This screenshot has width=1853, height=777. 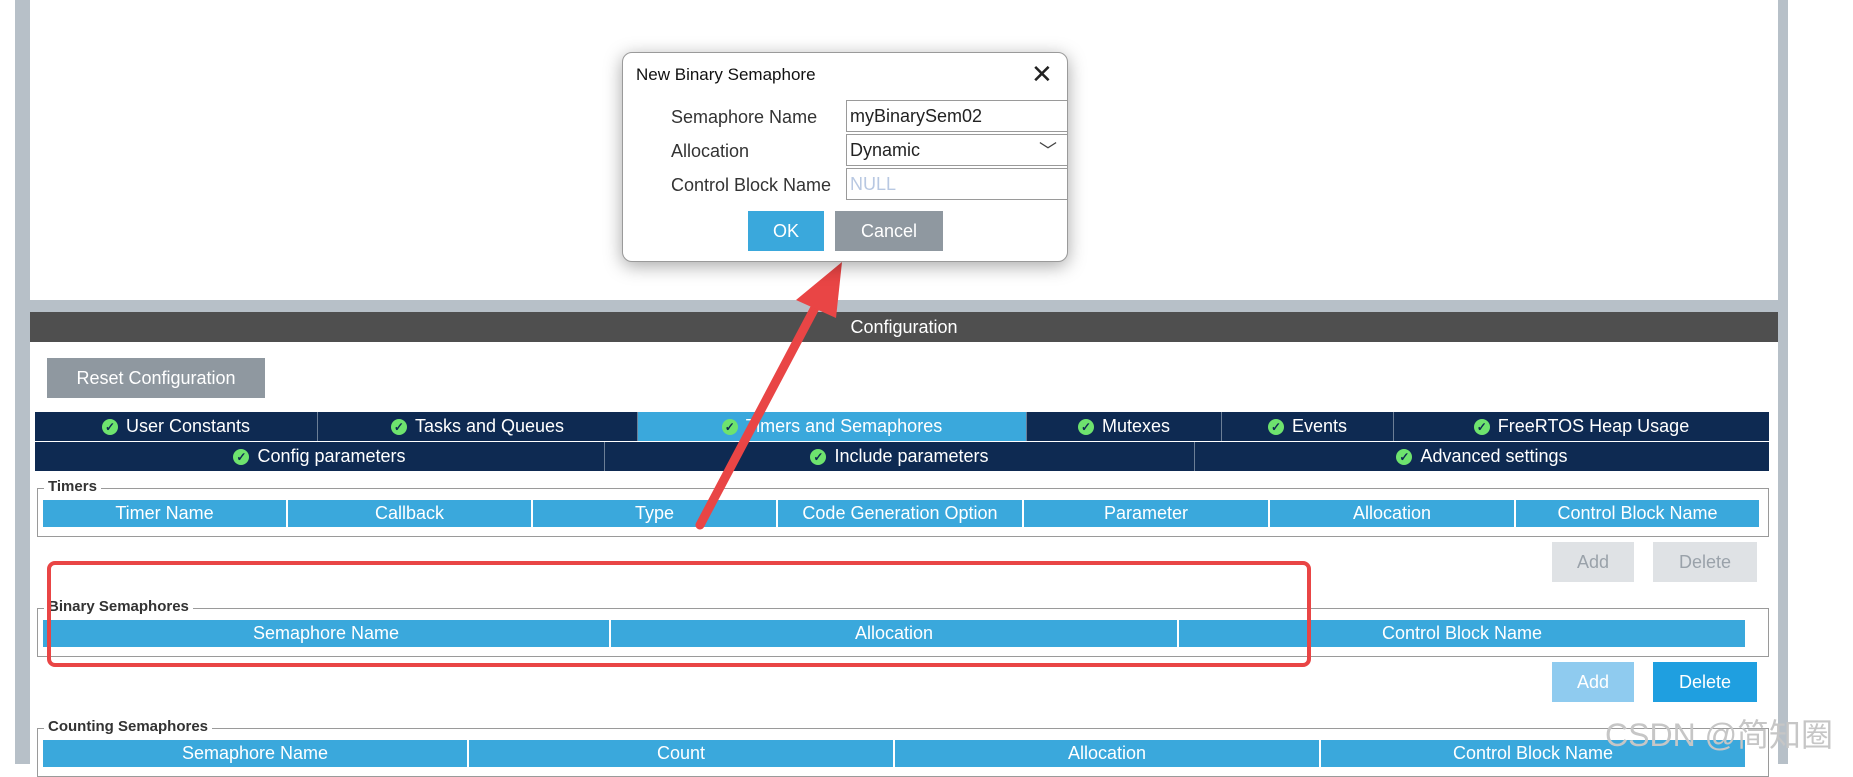 I want to click on watermark: CSDN @简知圈, so click(x=1719, y=735).